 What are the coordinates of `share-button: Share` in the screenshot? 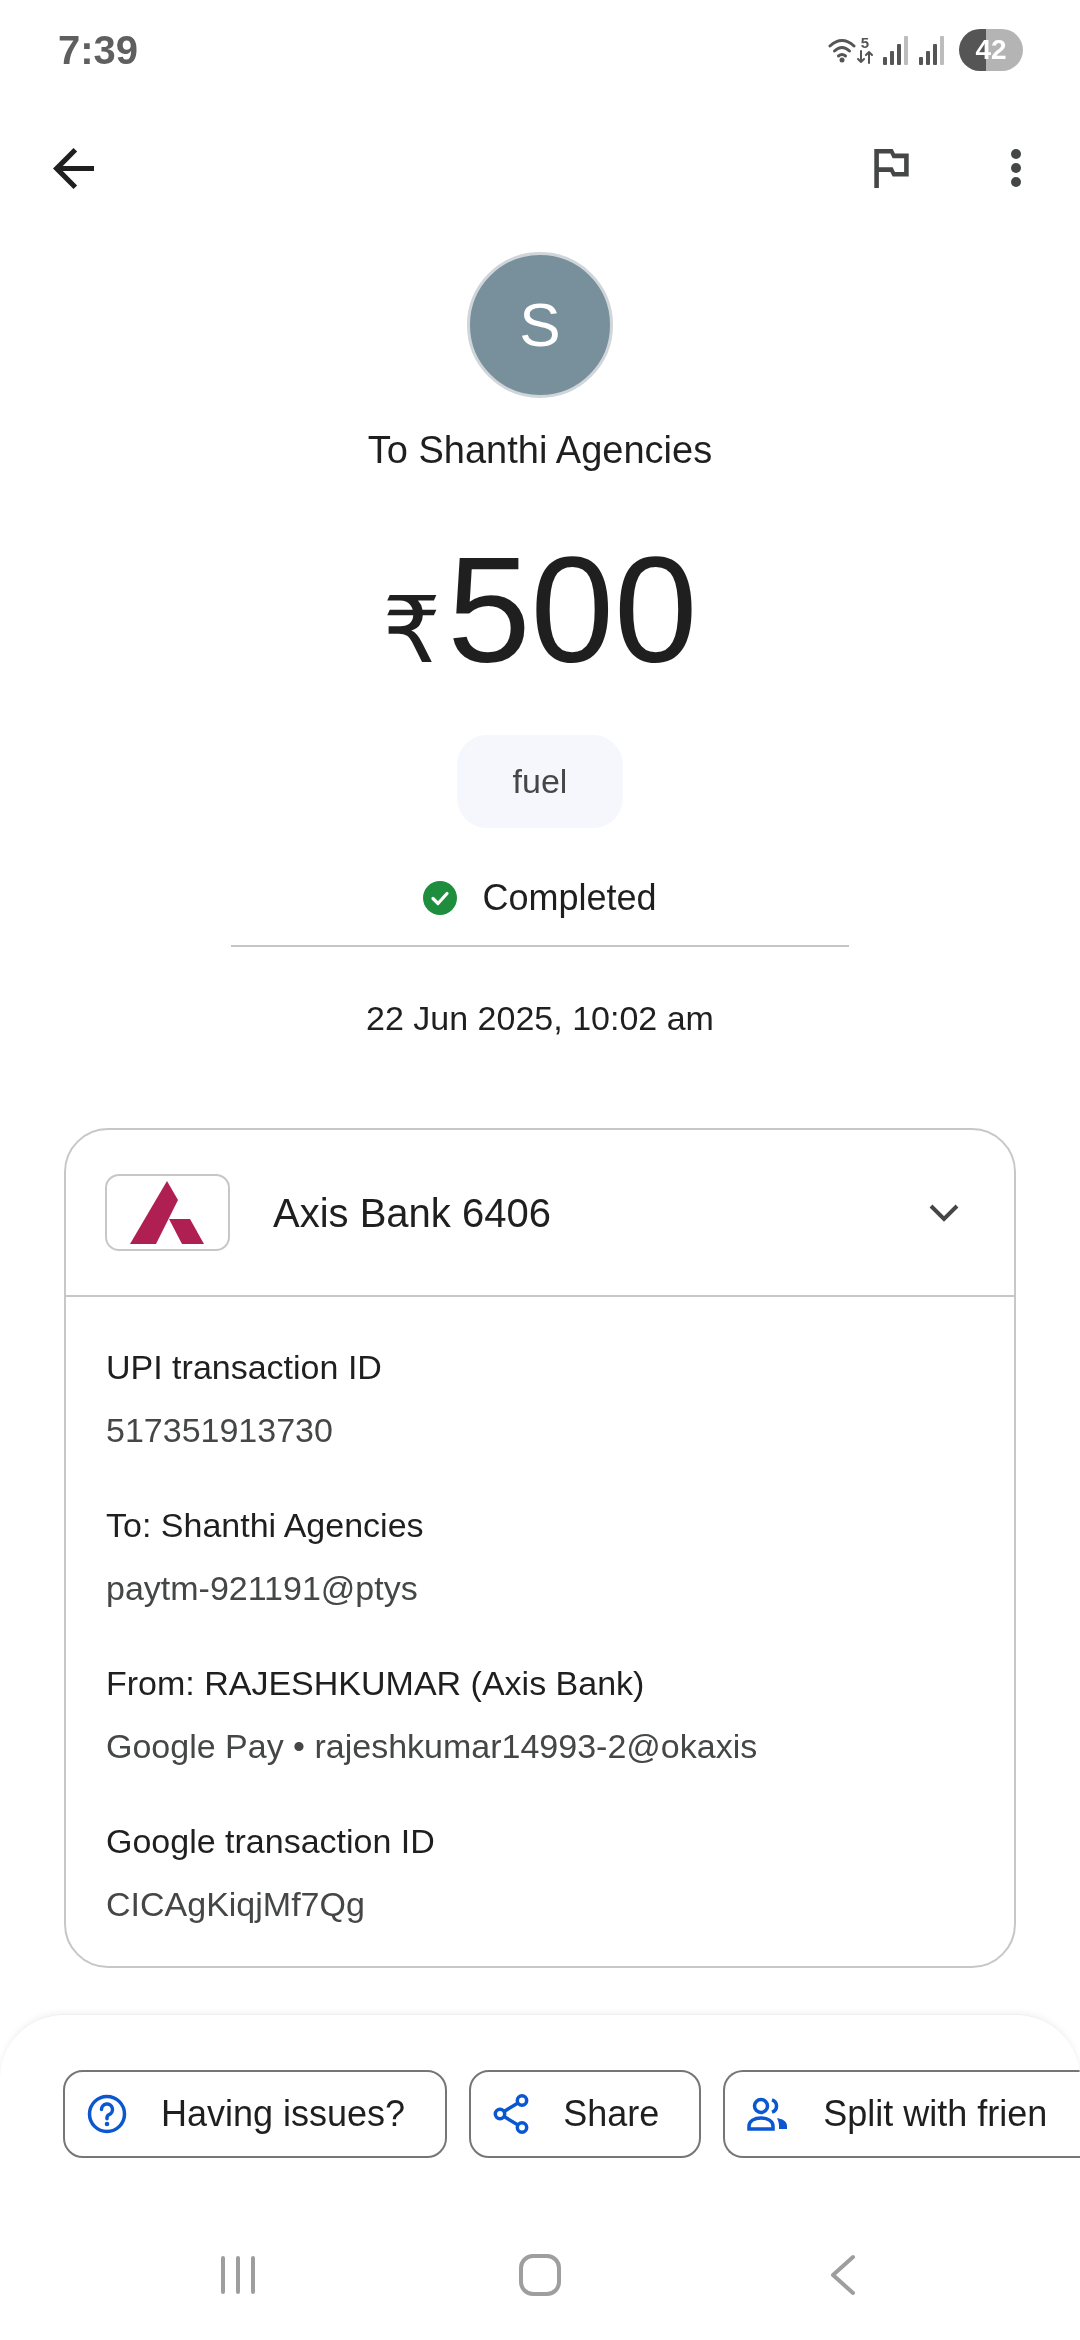 It's located at (585, 2114).